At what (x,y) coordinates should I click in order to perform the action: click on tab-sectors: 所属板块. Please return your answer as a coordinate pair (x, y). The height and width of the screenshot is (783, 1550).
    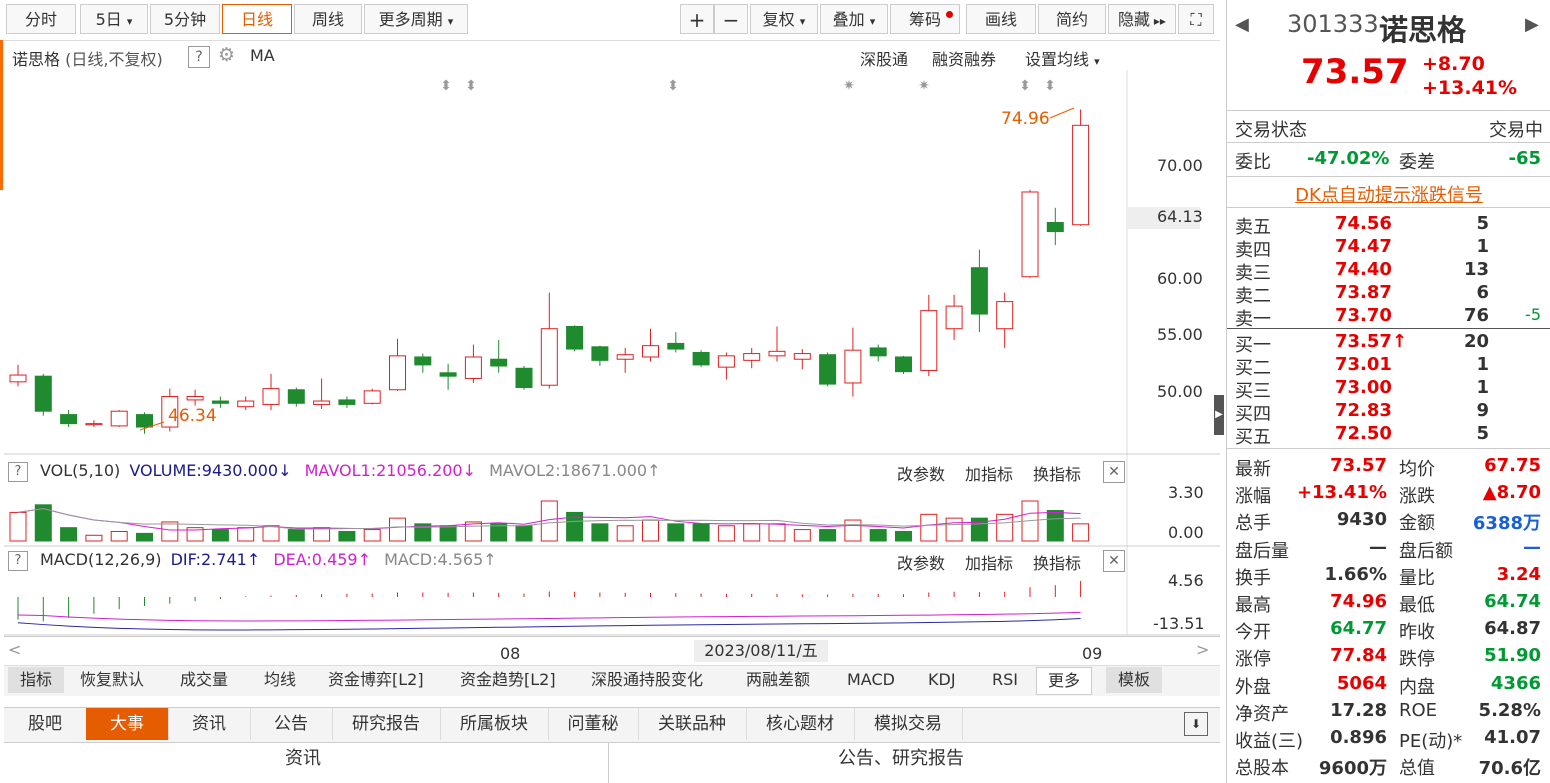
    Looking at the image, I should click on (494, 724).